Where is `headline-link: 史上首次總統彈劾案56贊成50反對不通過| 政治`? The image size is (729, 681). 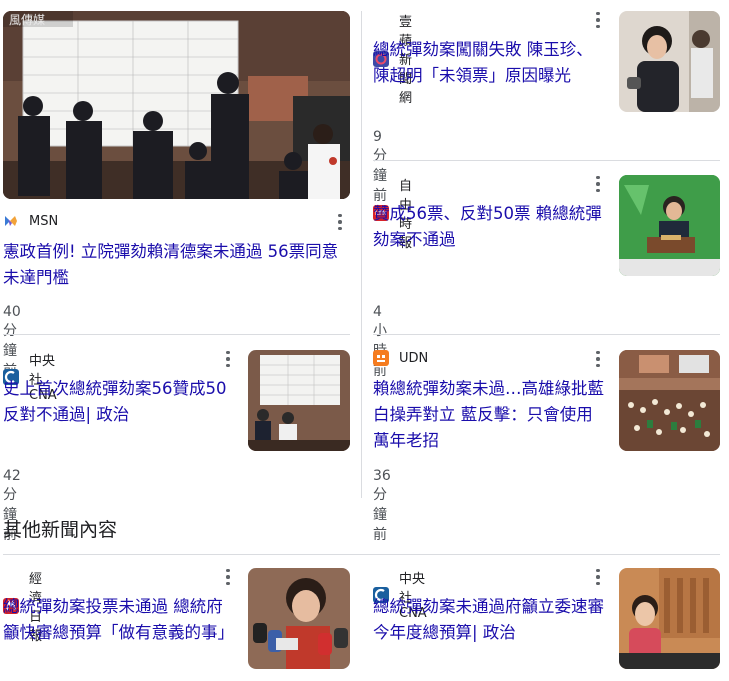
headline-link: 史上首次總統彈劾案56贊成50反對不通過| 政治 is located at coordinates (121, 402).